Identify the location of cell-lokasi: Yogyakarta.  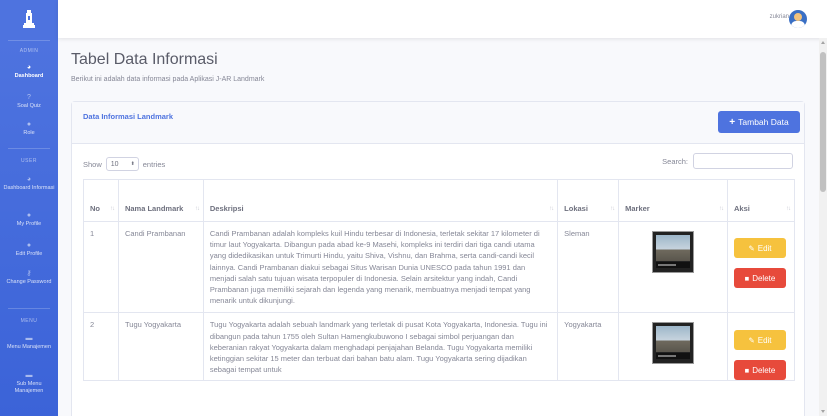
(588, 347).